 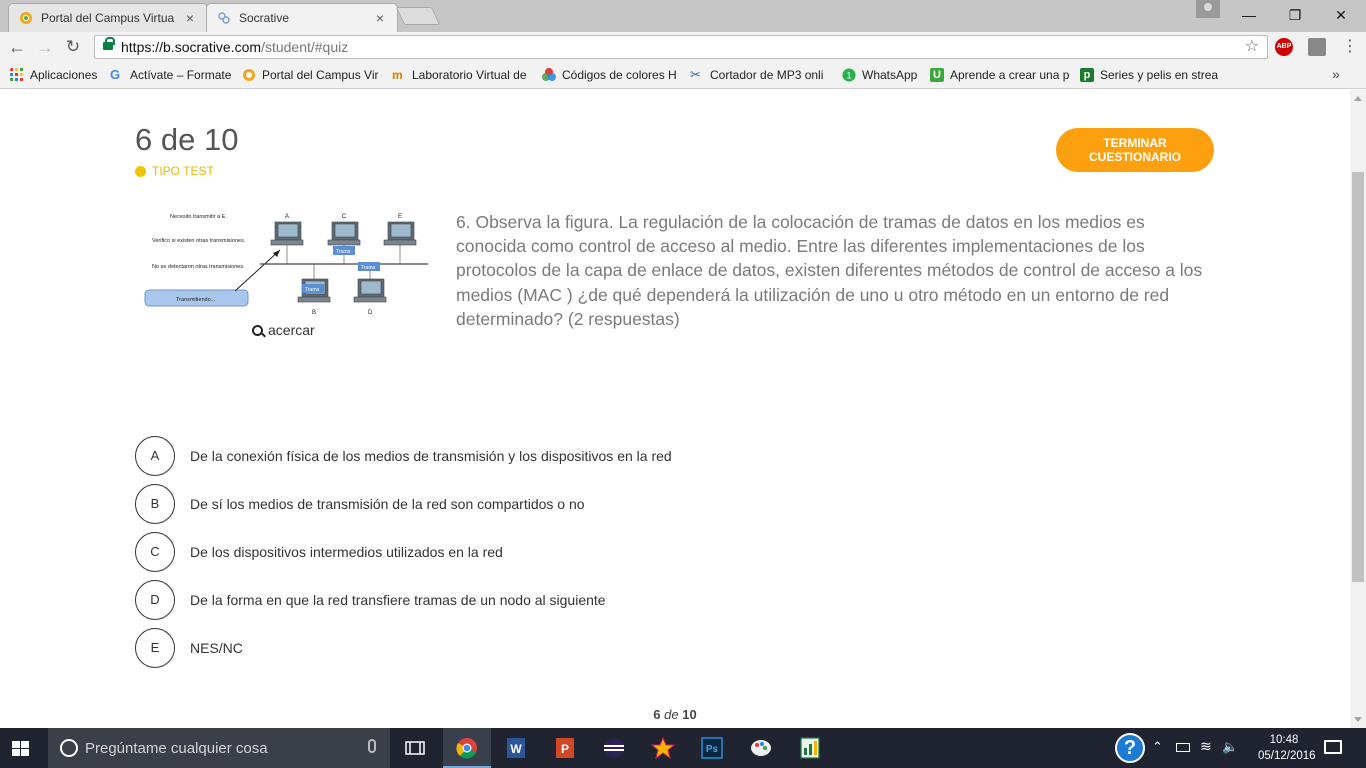 What do you see at coordinates (1010, 75) in the screenshot?
I see `bookmark-label: Aprende a crear una p` at bounding box center [1010, 75].